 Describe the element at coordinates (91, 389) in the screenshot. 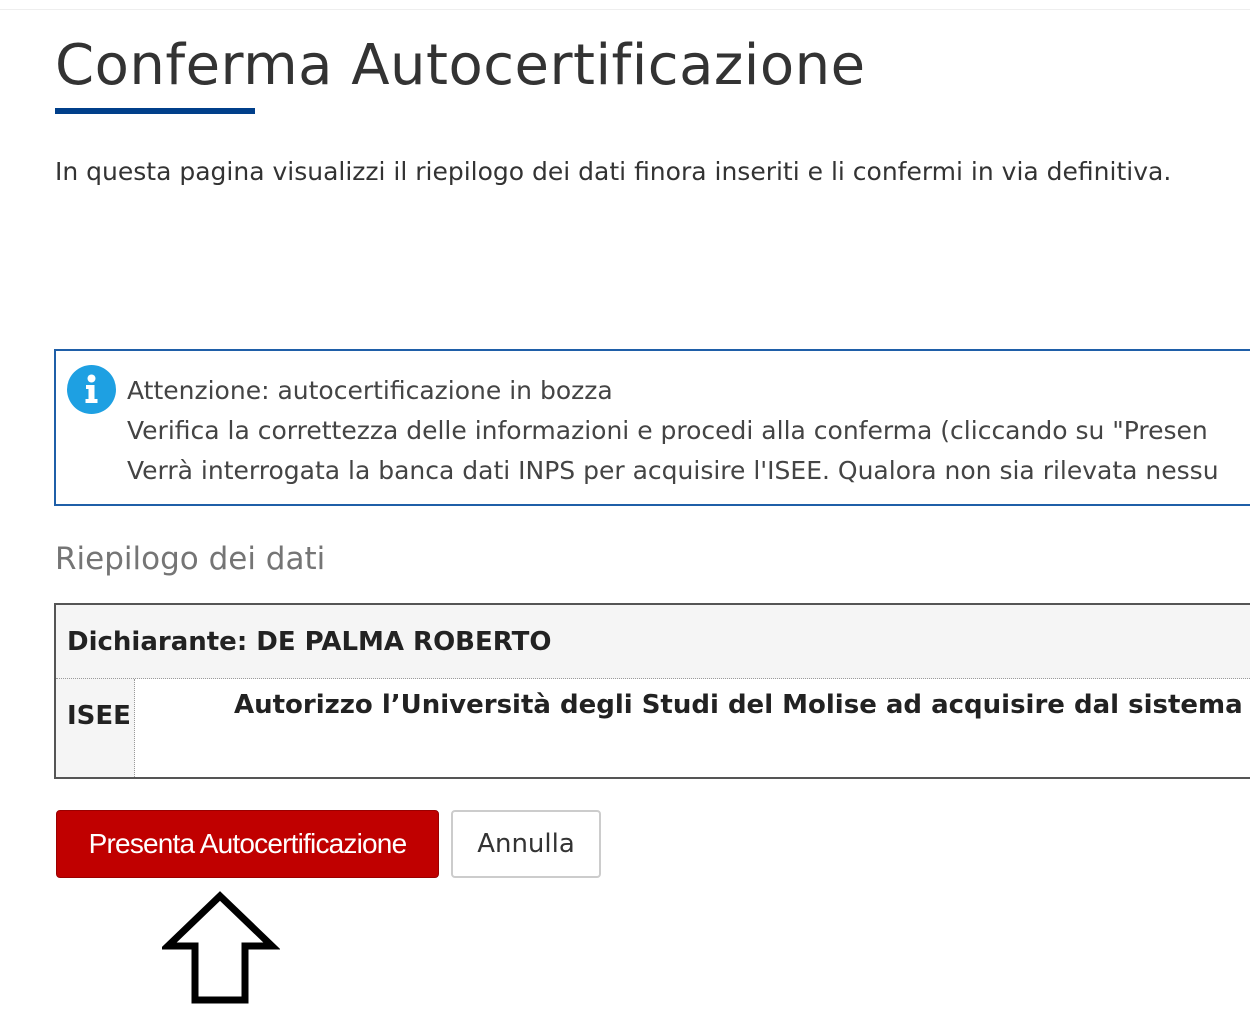

I see `info-icon` at that location.